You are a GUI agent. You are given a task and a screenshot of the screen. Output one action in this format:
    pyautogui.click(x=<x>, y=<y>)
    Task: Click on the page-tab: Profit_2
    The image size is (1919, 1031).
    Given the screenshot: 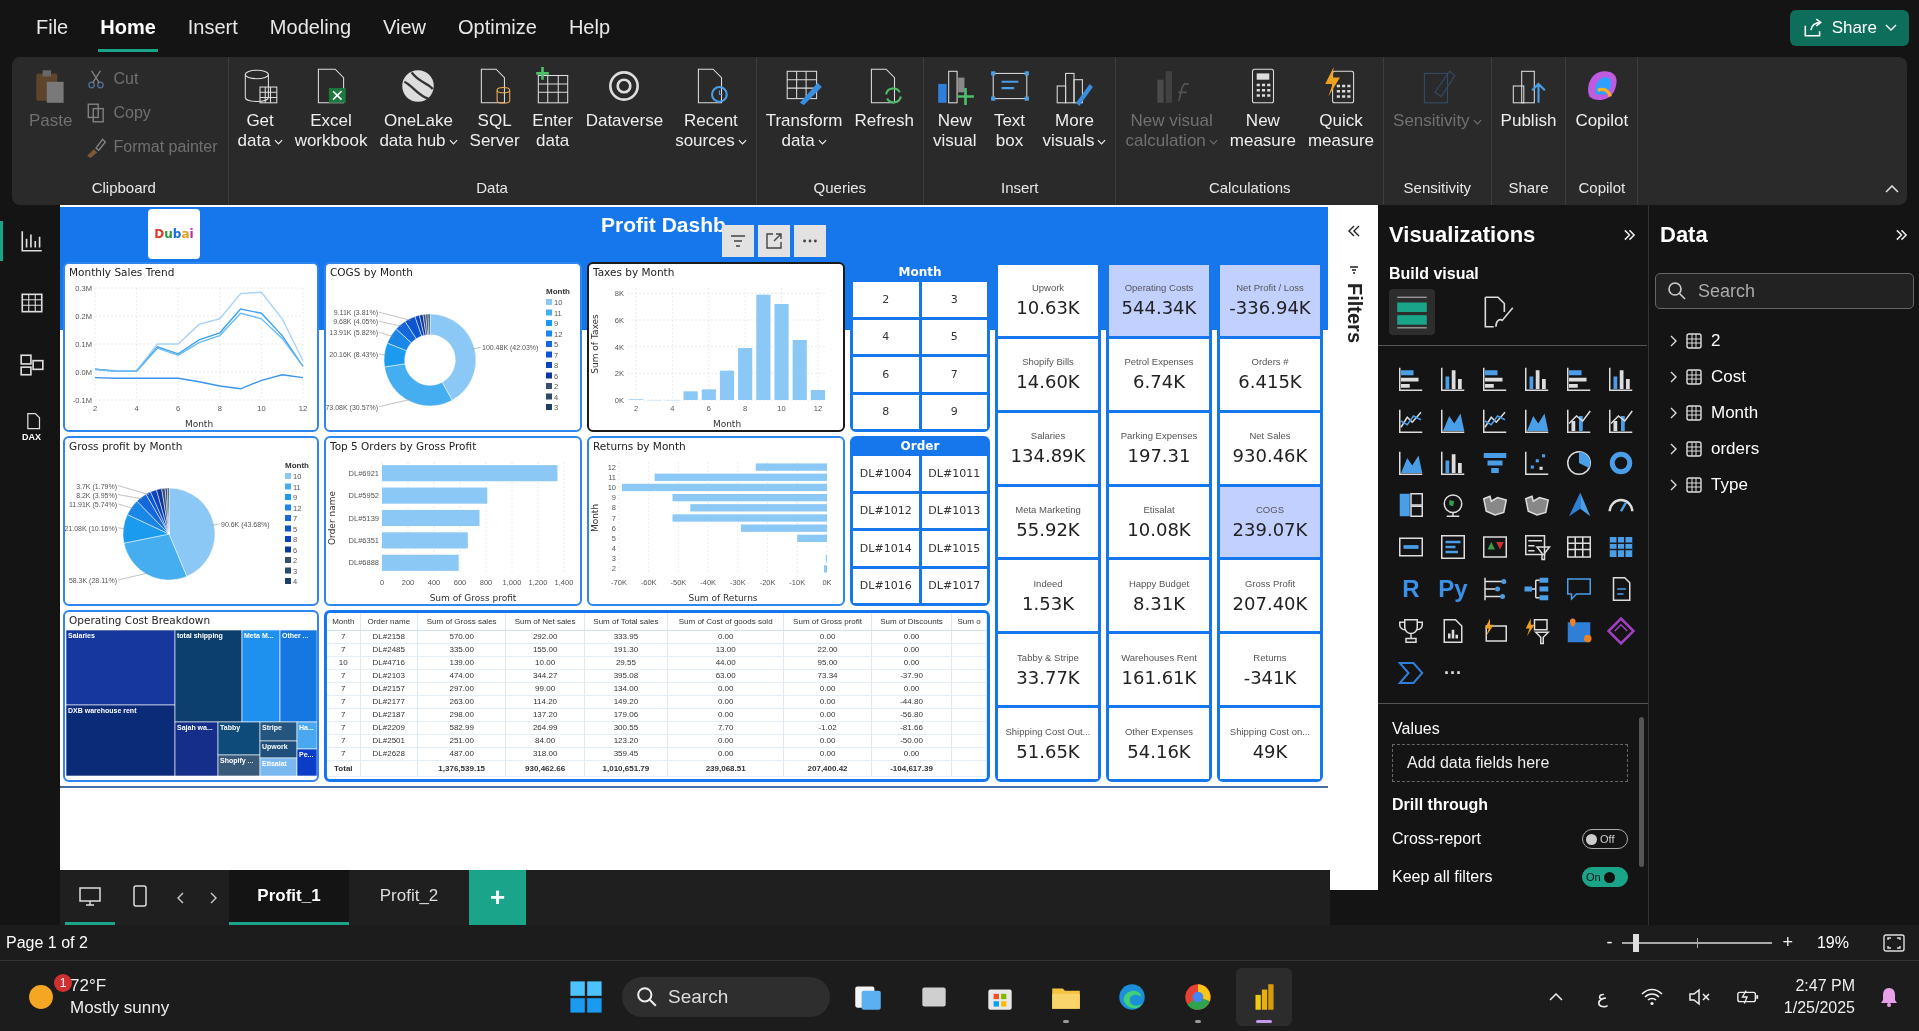 What is the action you would take?
    pyautogui.click(x=409, y=897)
    